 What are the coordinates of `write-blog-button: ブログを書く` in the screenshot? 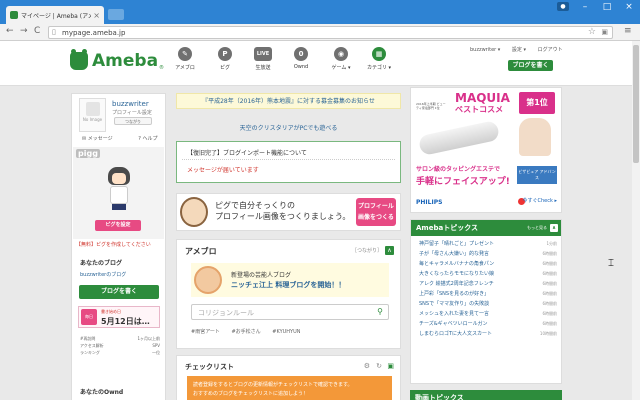 It's located at (530, 65).